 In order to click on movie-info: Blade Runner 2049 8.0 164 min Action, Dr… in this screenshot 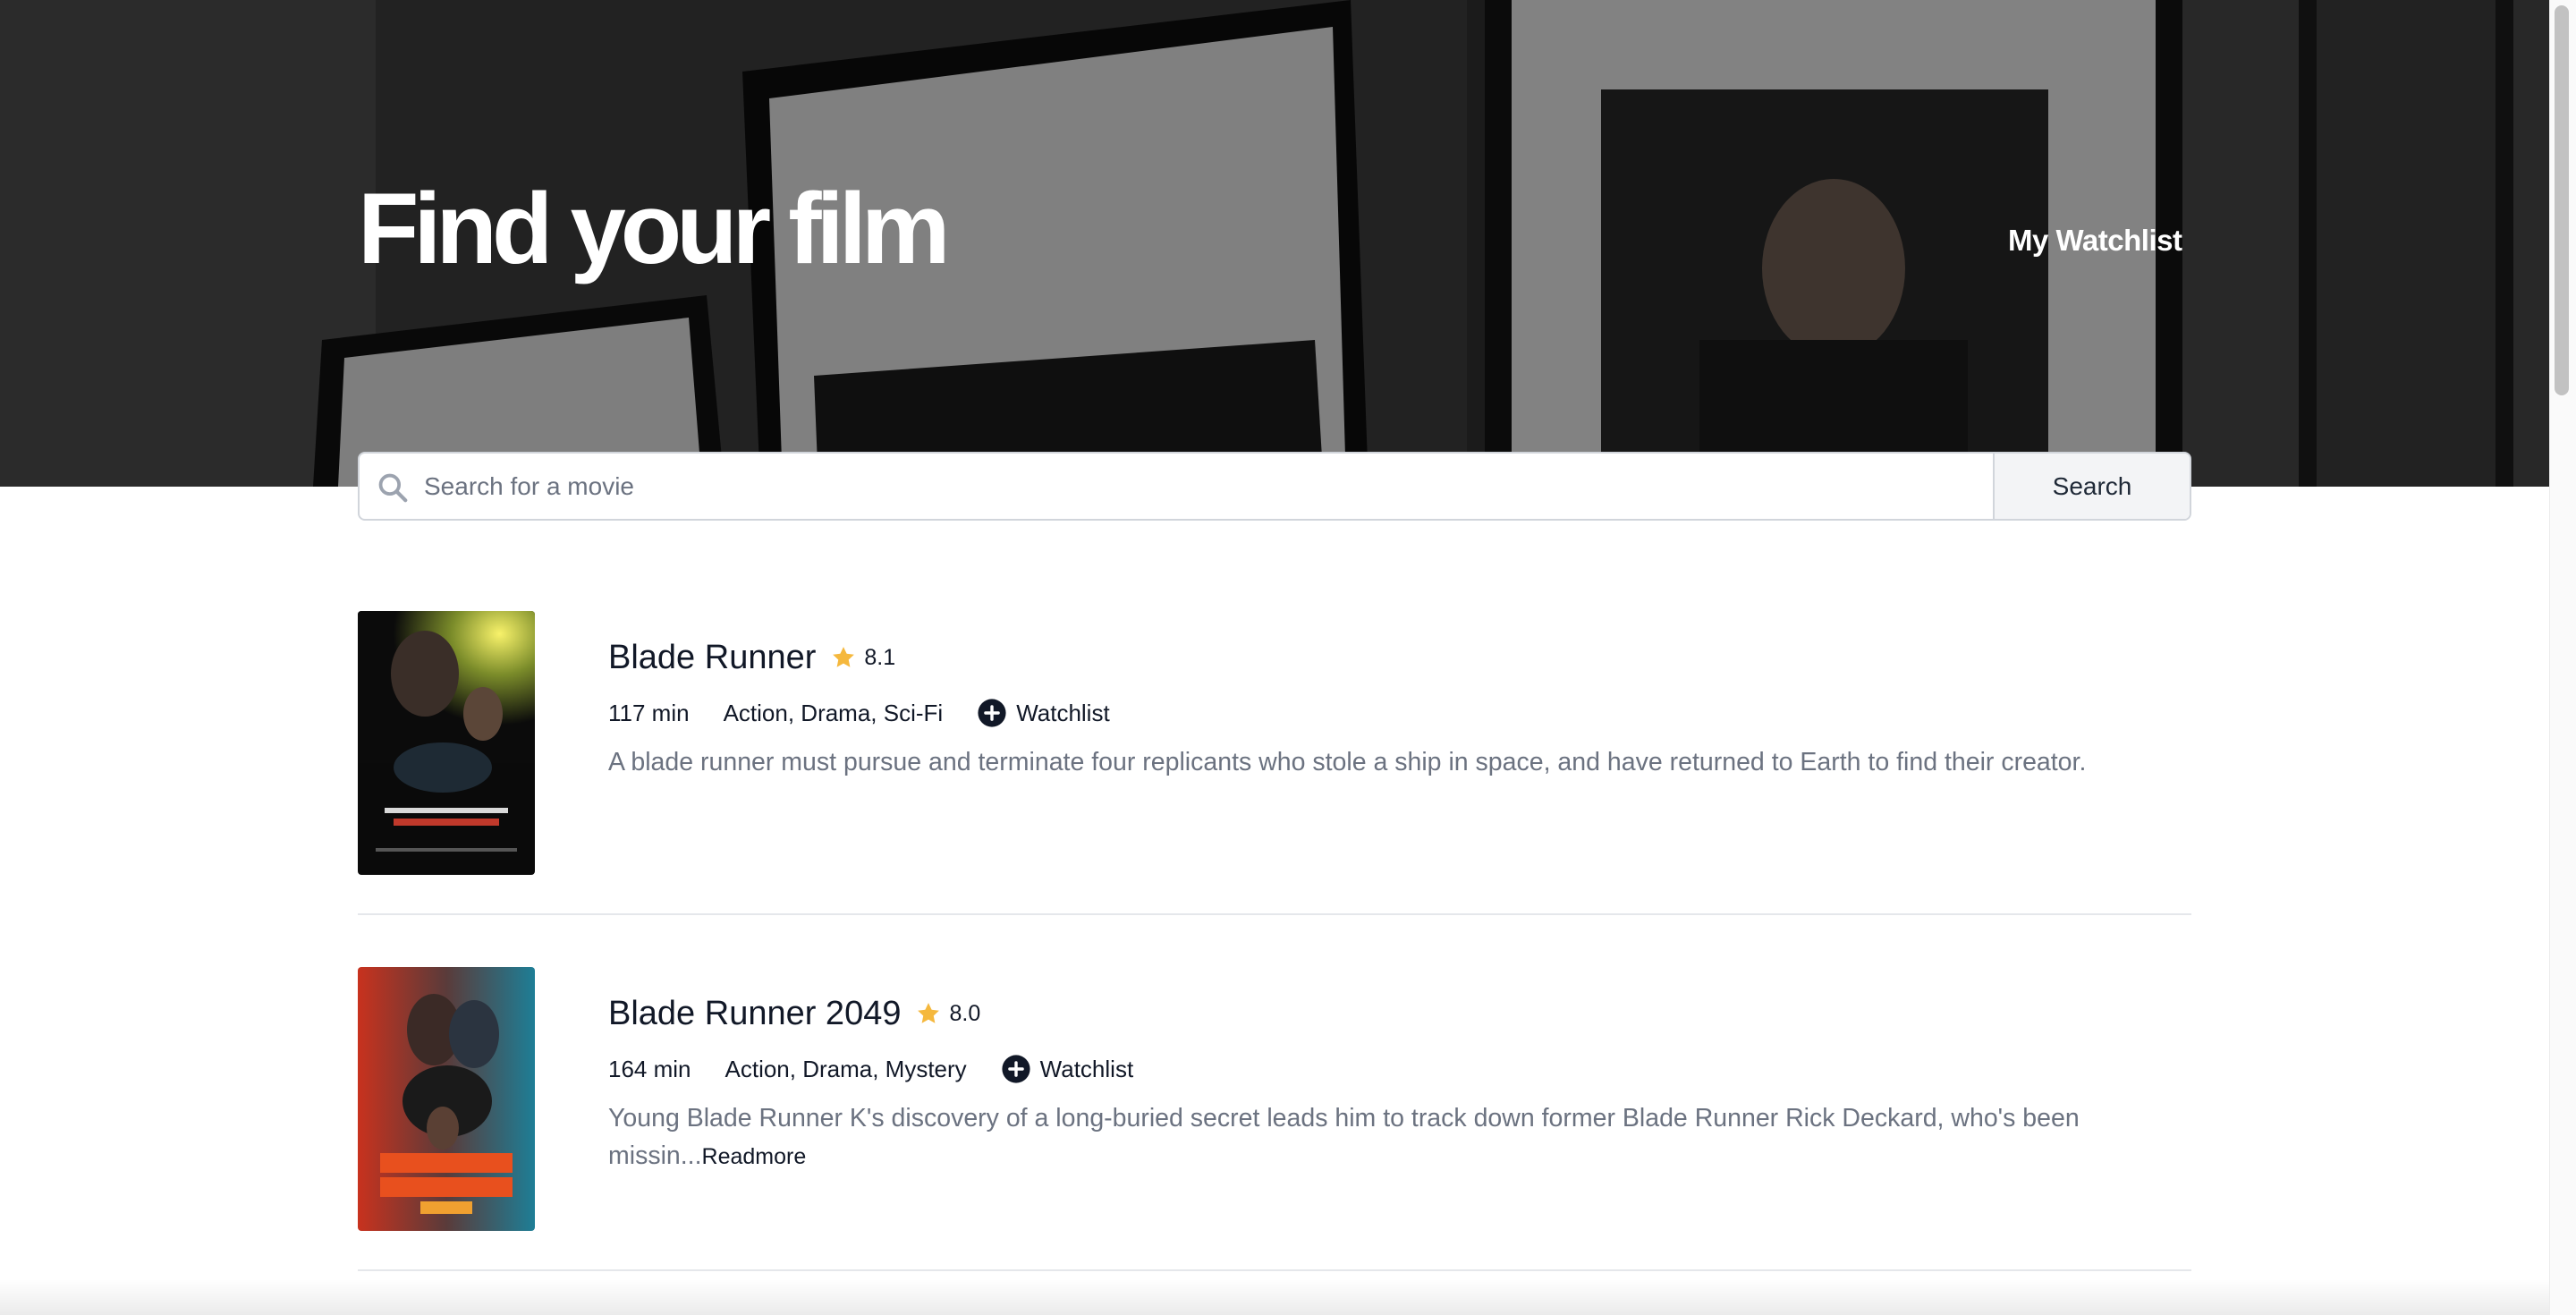, I will do `click(1399, 1071)`.